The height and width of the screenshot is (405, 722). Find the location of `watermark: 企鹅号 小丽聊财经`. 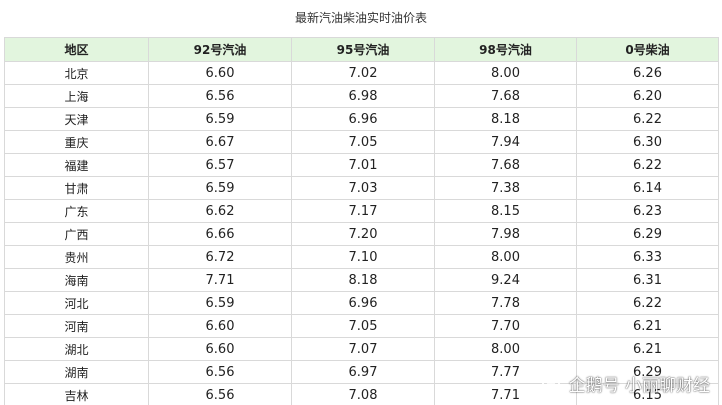

watermark: 企鹅号 小丽聊财经 is located at coordinates (624, 383).